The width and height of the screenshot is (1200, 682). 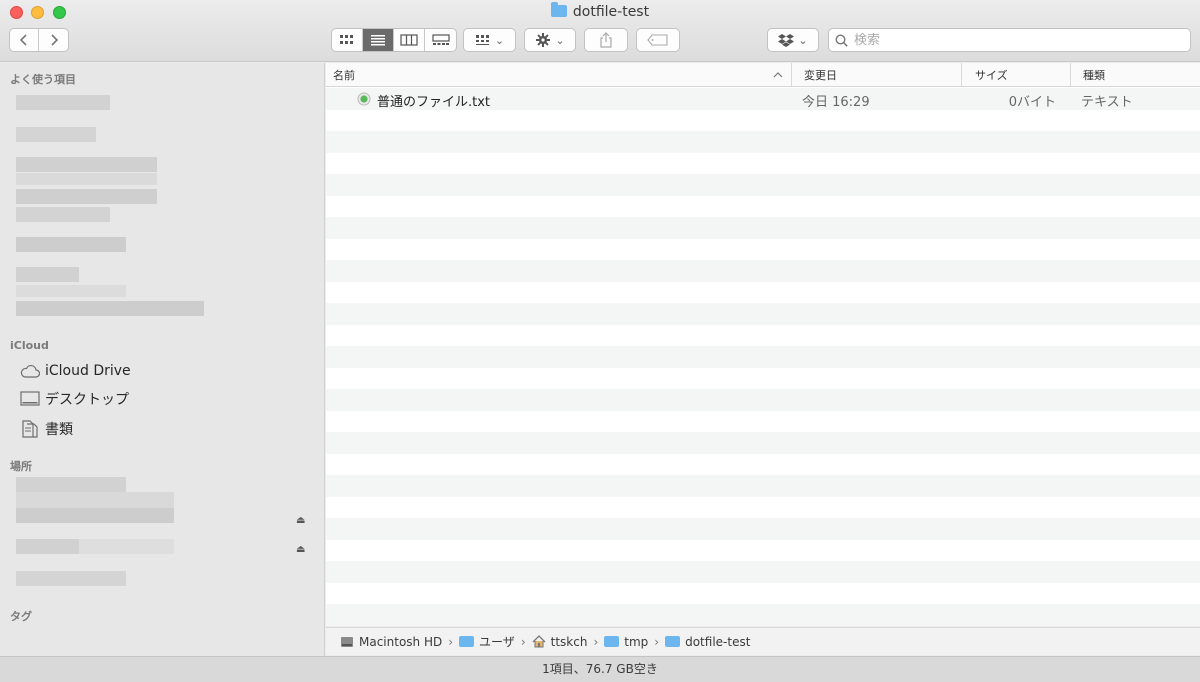 I want to click on favorites-header: よく使う項目, so click(x=43, y=79).